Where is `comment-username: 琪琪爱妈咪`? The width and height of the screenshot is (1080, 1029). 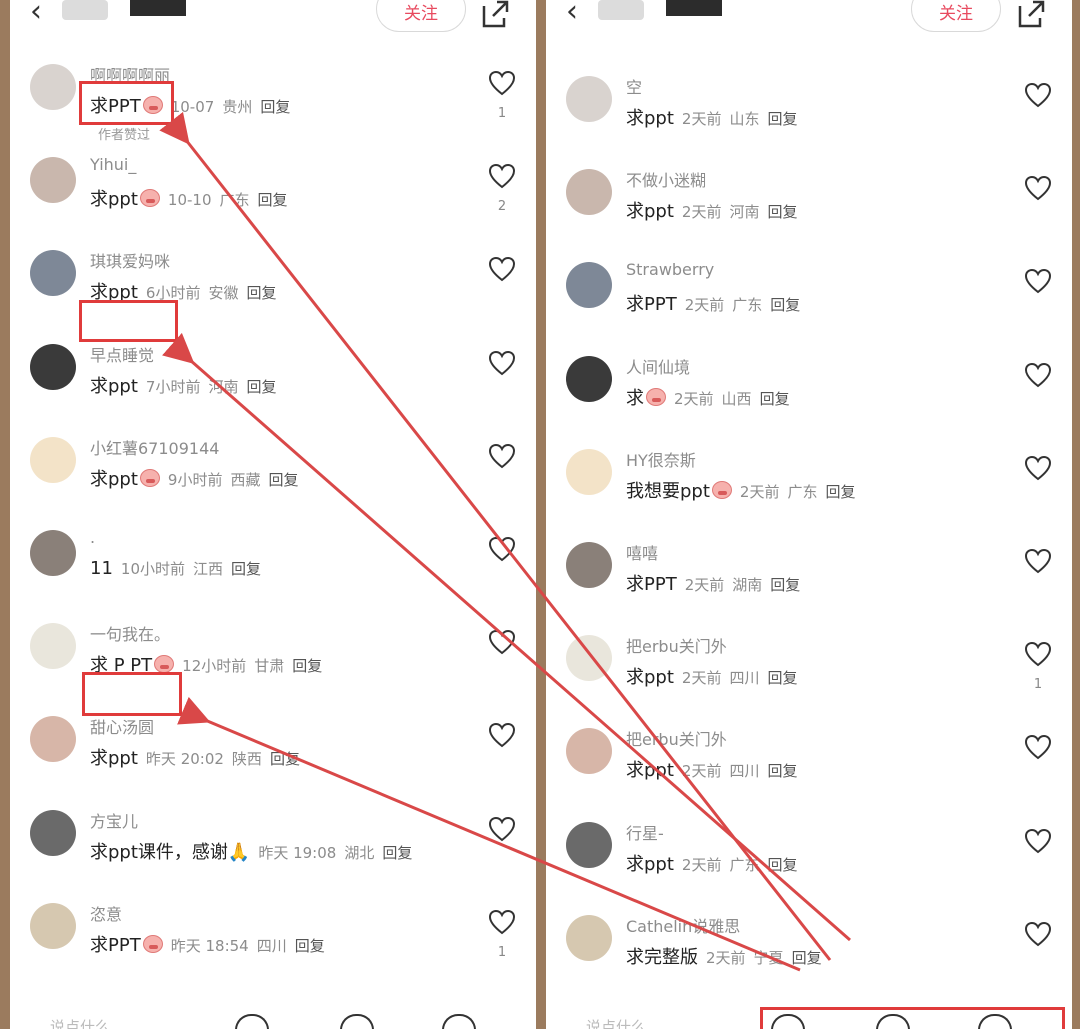 comment-username: 琪琪爱妈咪 is located at coordinates (130, 260).